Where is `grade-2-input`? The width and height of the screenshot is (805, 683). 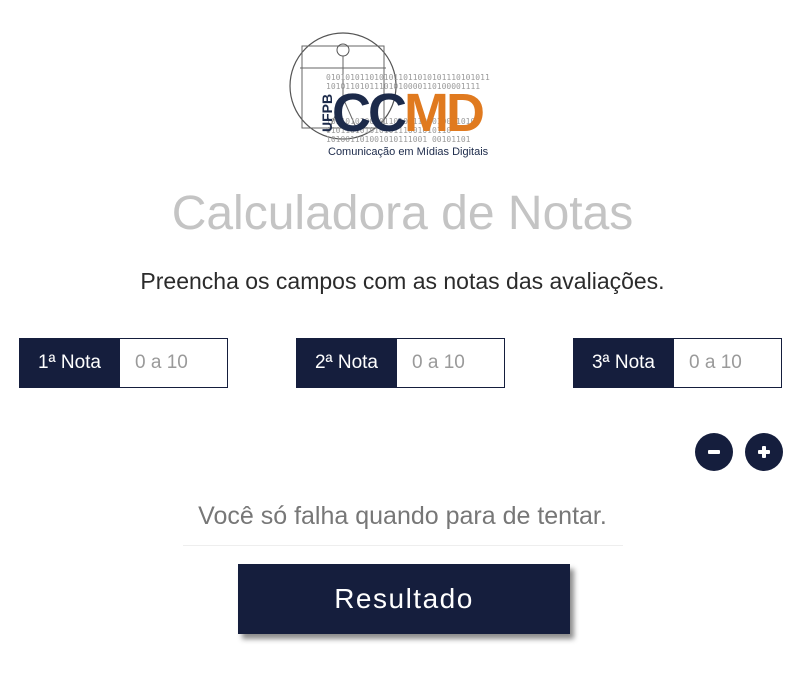
grade-2-input is located at coordinates (451, 363).